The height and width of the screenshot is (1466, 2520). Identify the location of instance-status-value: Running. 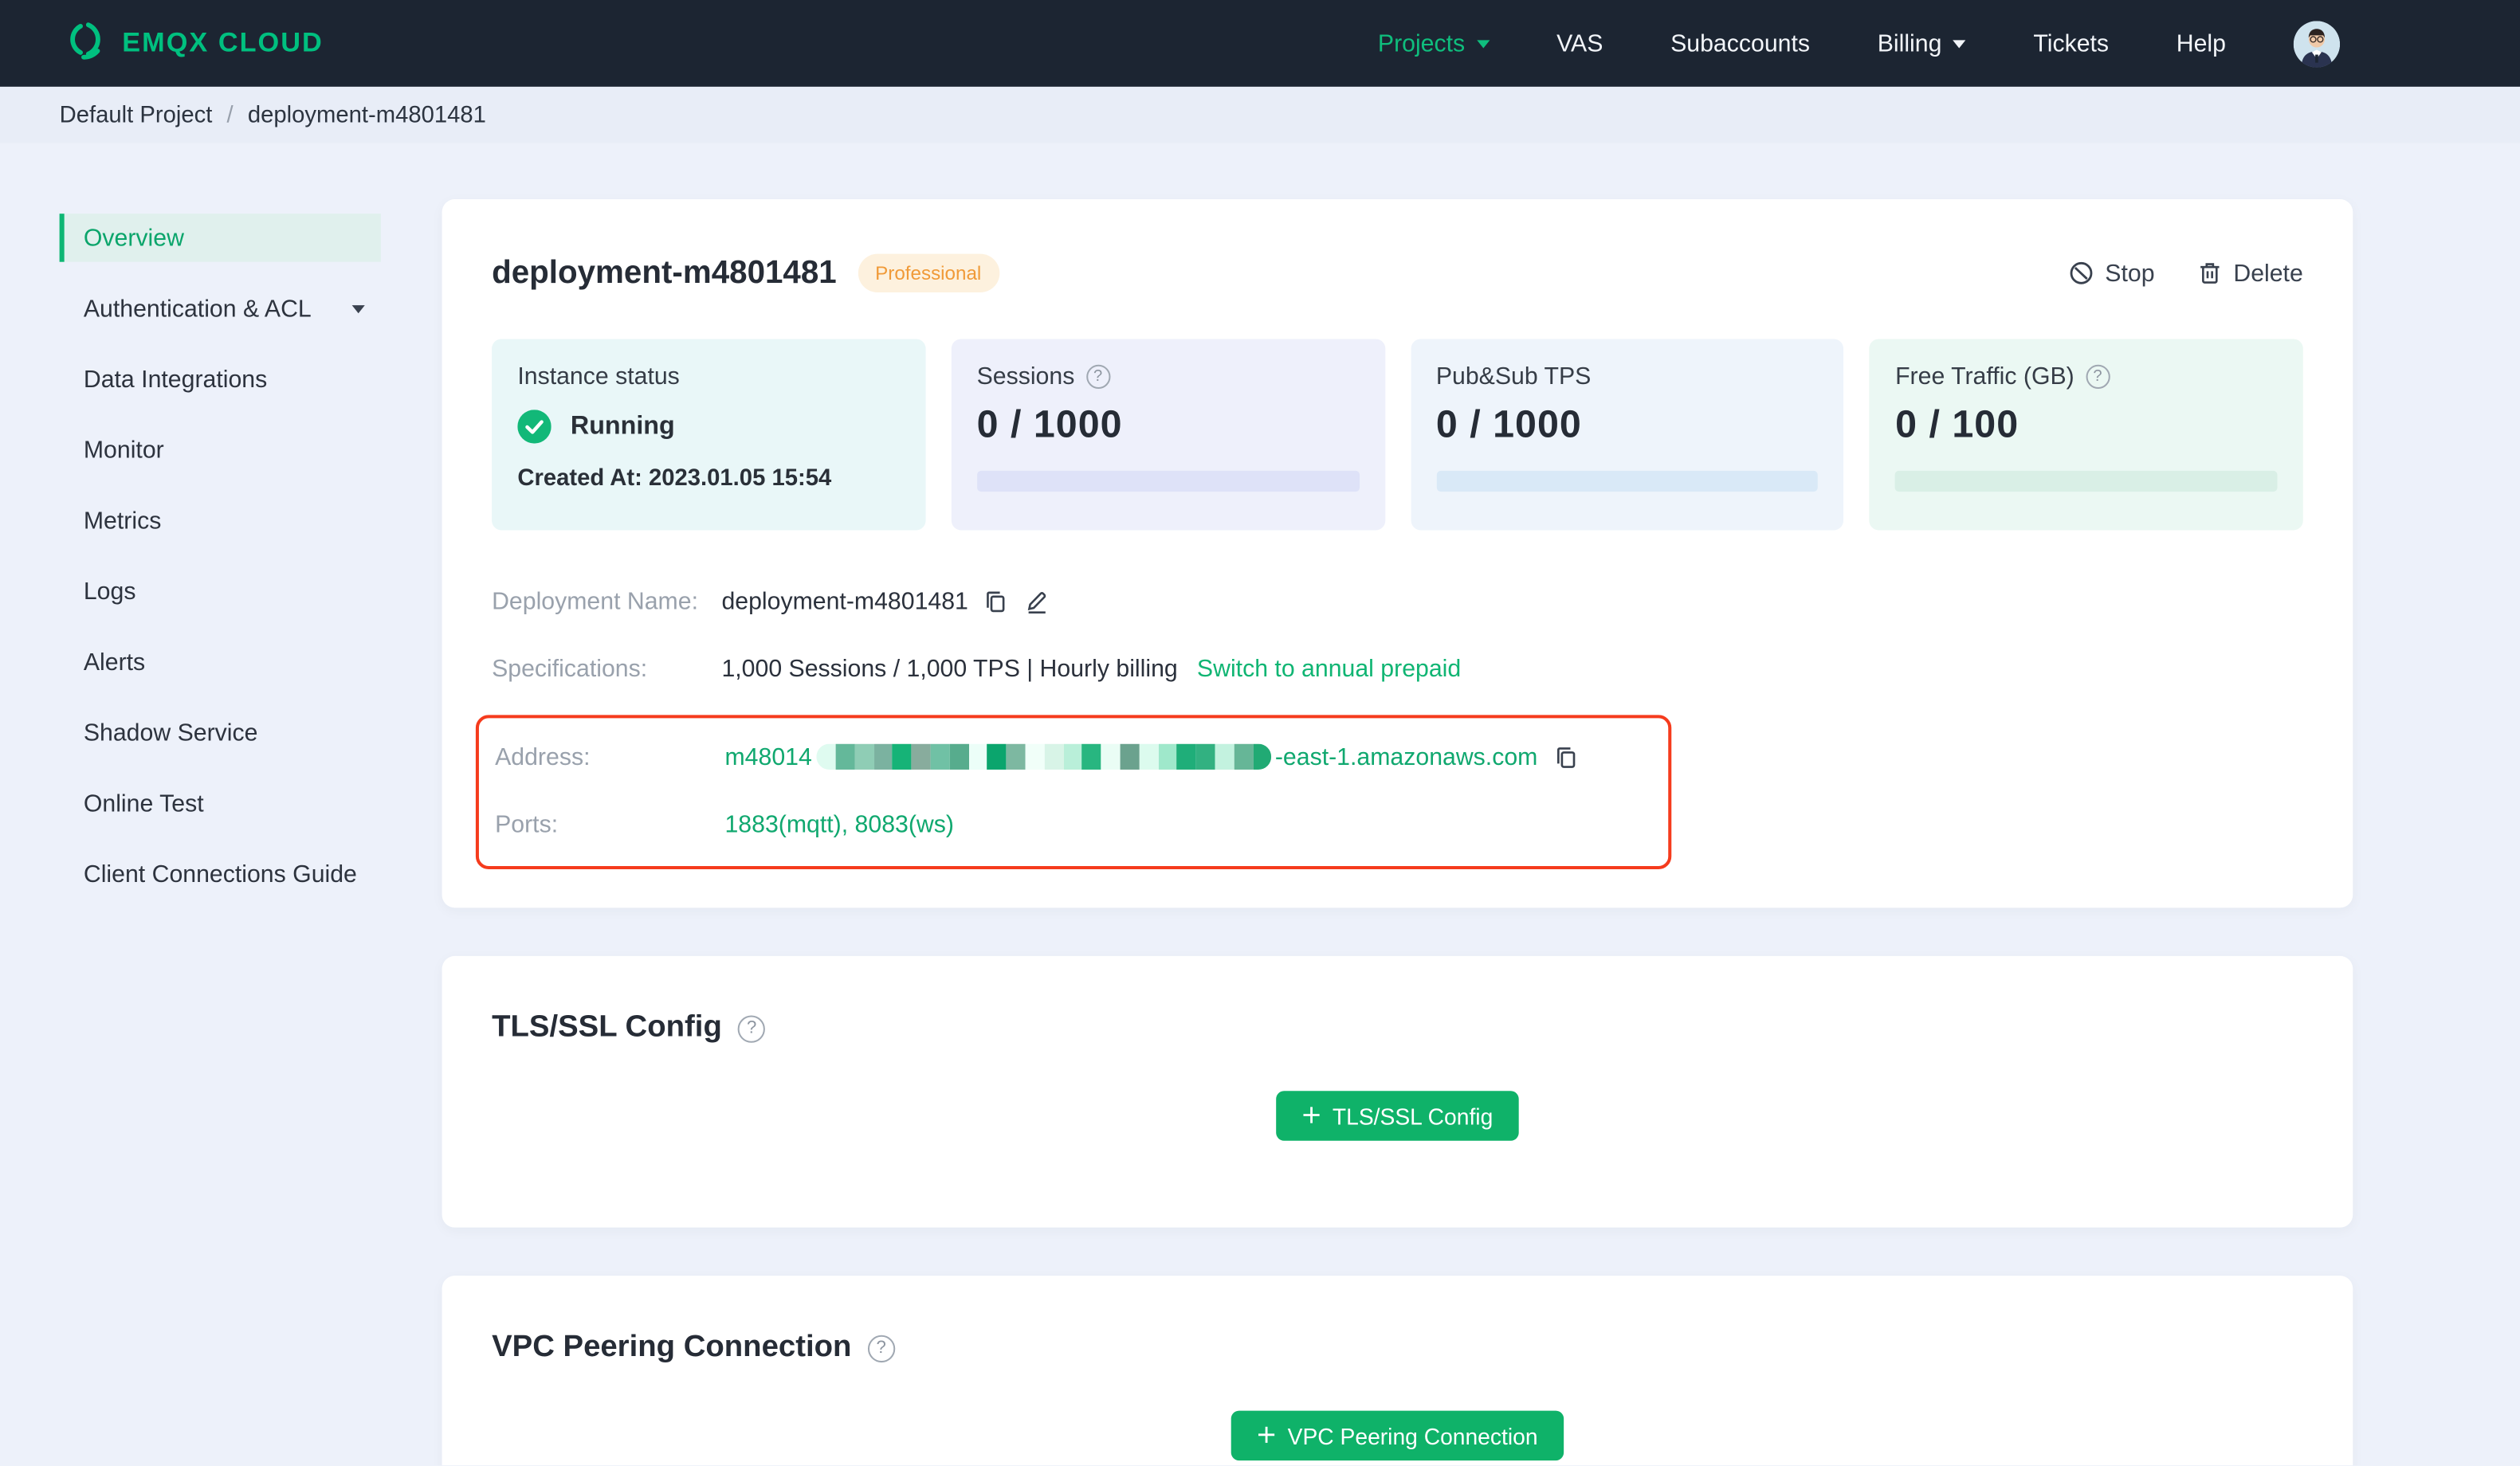
(622, 426).